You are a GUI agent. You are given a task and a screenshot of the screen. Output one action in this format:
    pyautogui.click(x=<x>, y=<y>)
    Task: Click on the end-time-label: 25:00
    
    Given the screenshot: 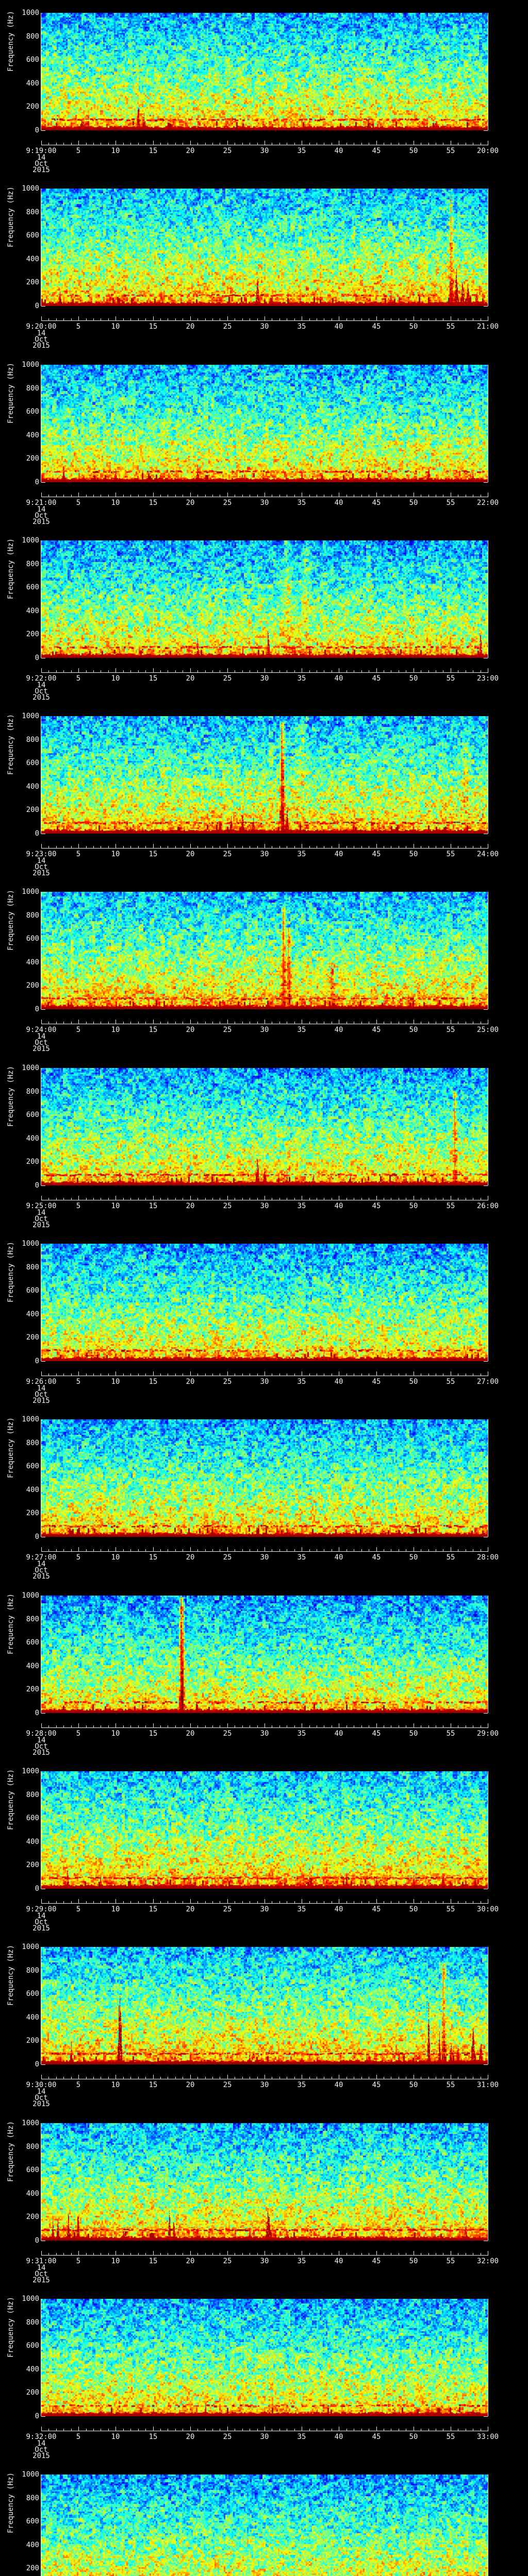 What is the action you would take?
    pyautogui.click(x=487, y=1030)
    